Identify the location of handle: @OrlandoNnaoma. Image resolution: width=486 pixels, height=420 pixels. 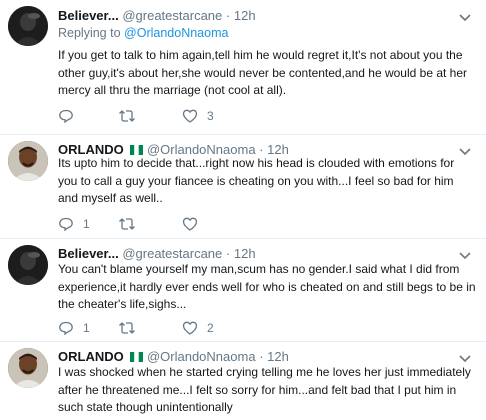
(201, 356).